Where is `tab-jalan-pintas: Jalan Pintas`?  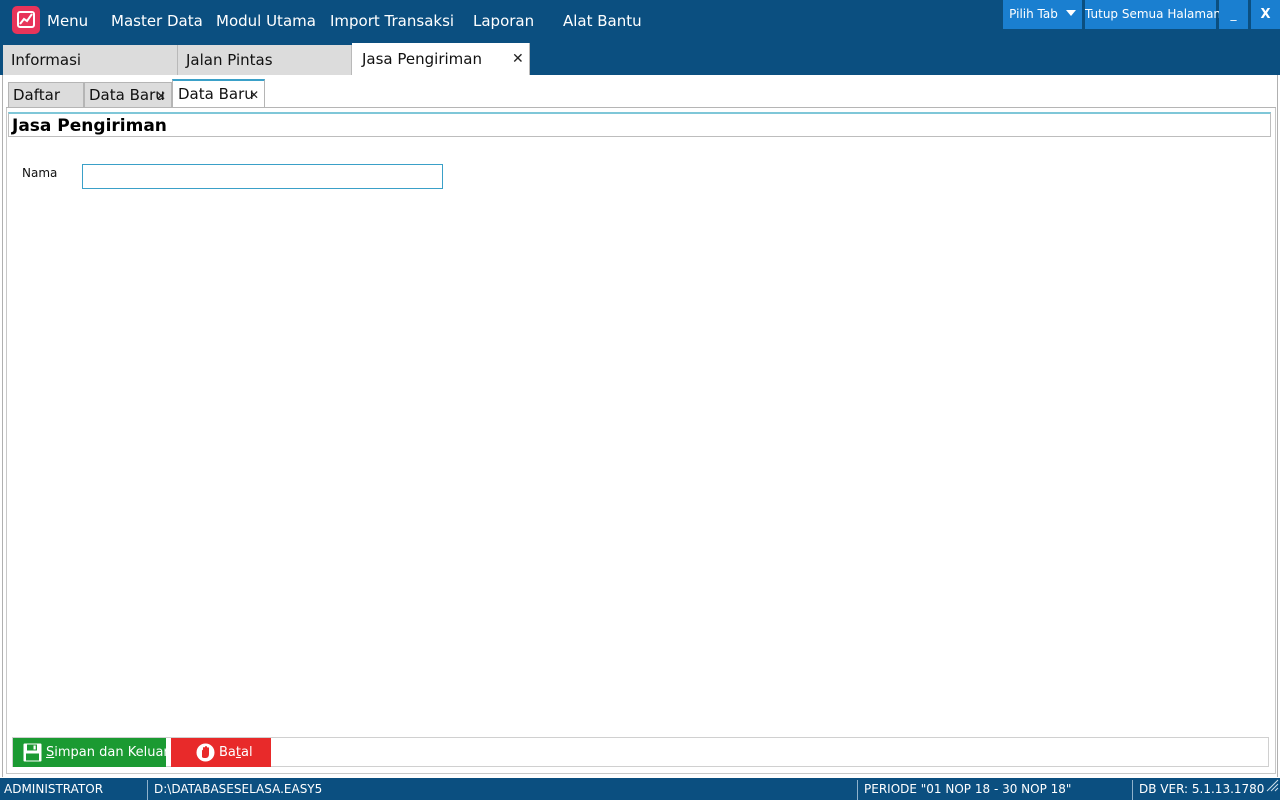 tab-jalan-pintas: Jalan Pintas is located at coordinates (265, 60).